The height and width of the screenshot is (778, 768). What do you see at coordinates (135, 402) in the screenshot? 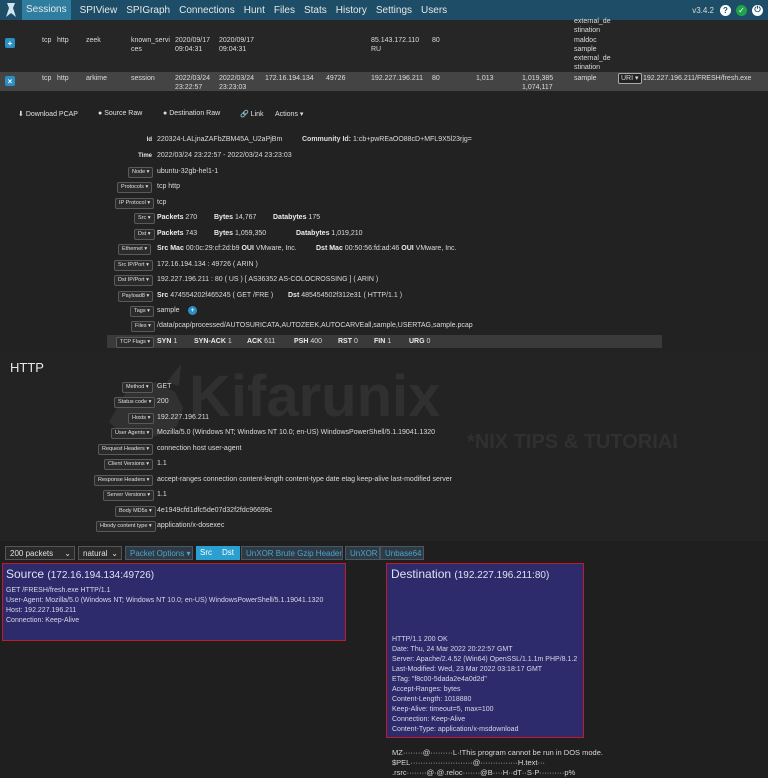
I see `http-status-button: Status code ▾` at bounding box center [135, 402].